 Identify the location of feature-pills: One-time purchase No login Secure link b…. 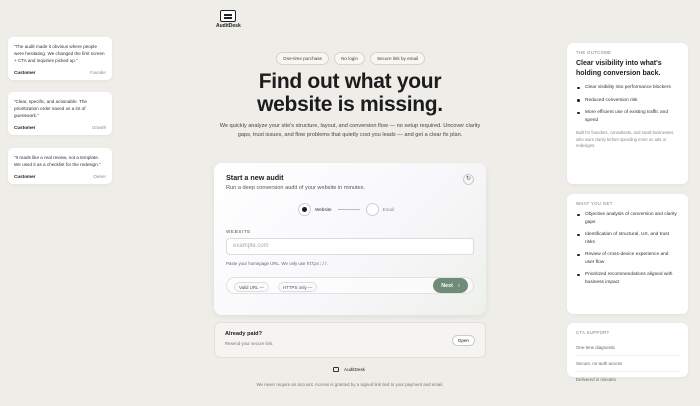
(351, 58).